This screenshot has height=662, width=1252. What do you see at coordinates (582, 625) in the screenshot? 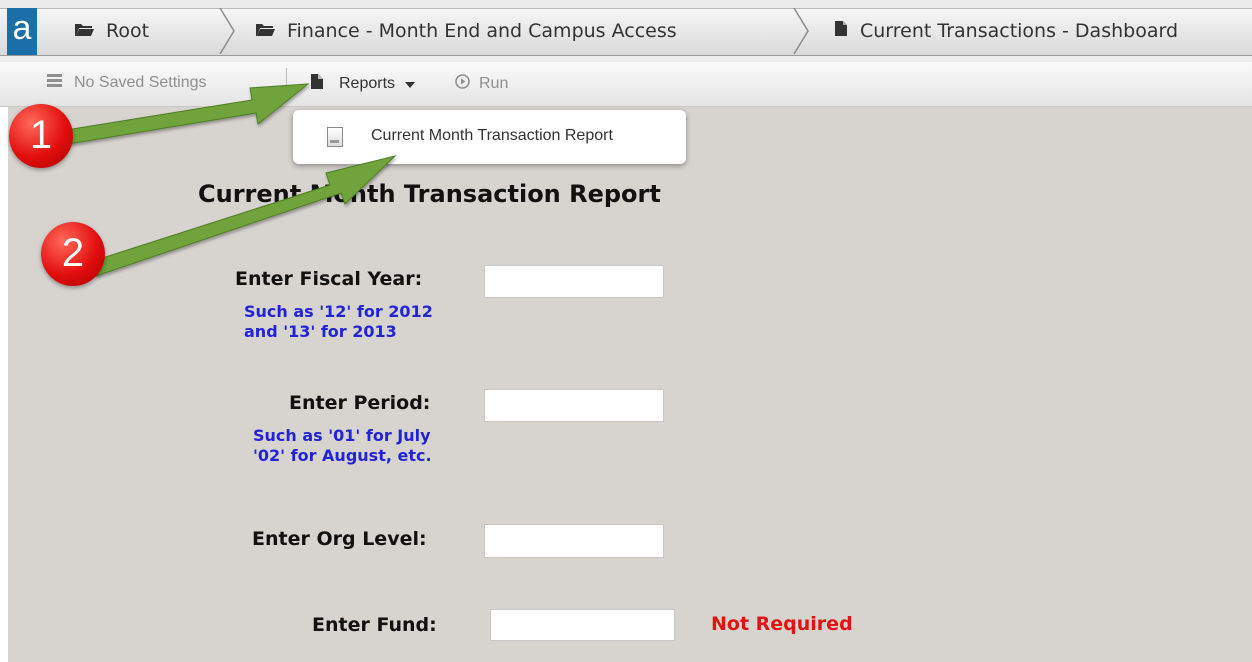
I see `fund-input` at bounding box center [582, 625].